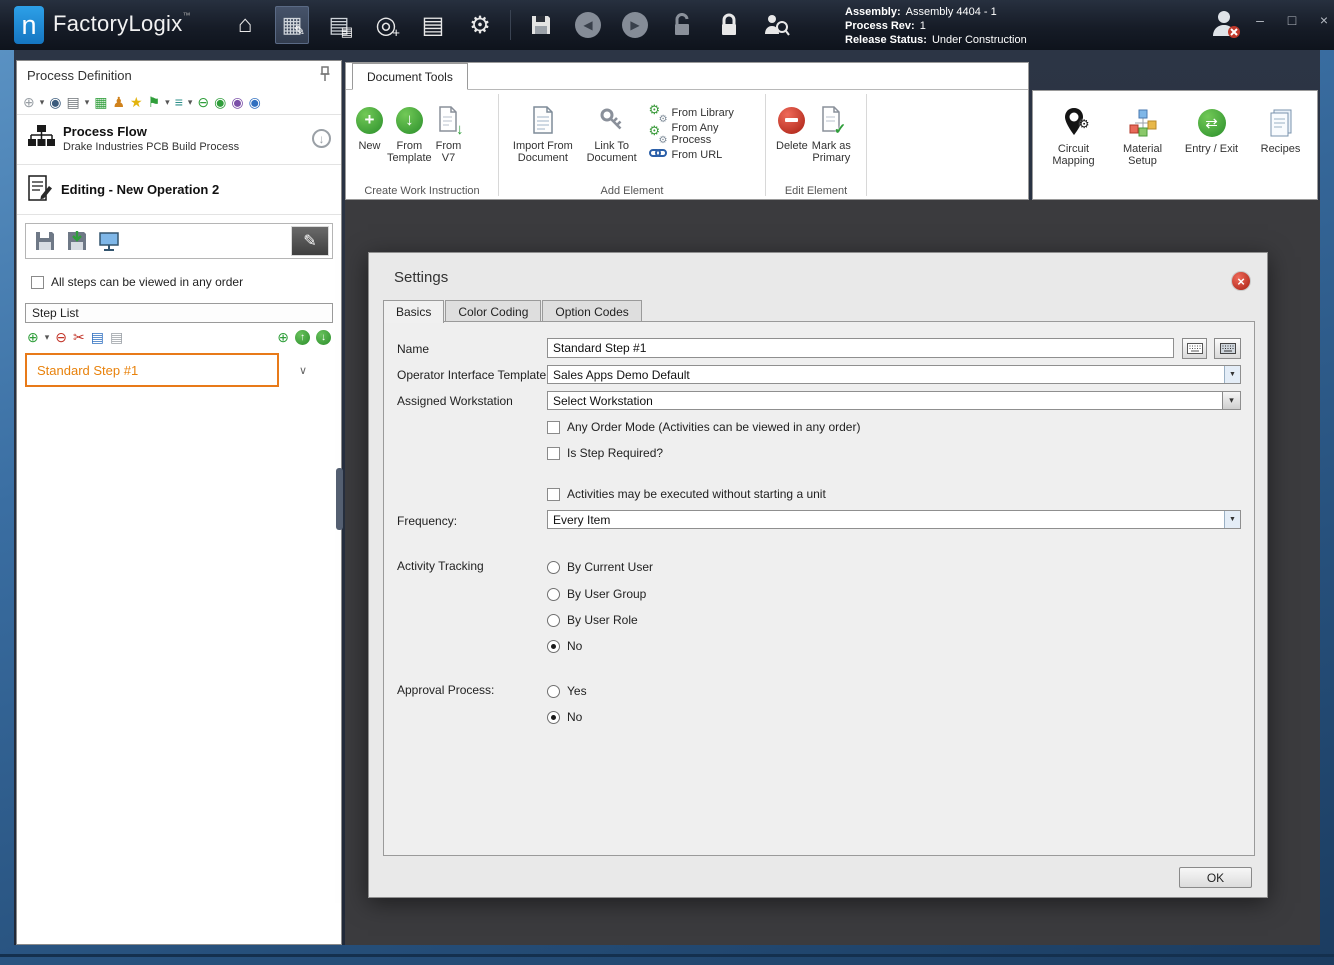  I want to click on close-button: ×, so click(1324, 20).